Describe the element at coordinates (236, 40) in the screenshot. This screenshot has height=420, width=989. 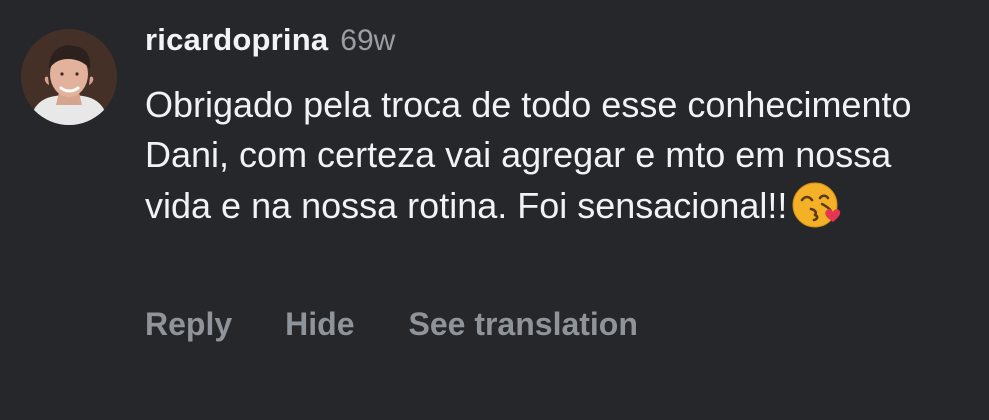
I see `username: ricardoprina` at that location.